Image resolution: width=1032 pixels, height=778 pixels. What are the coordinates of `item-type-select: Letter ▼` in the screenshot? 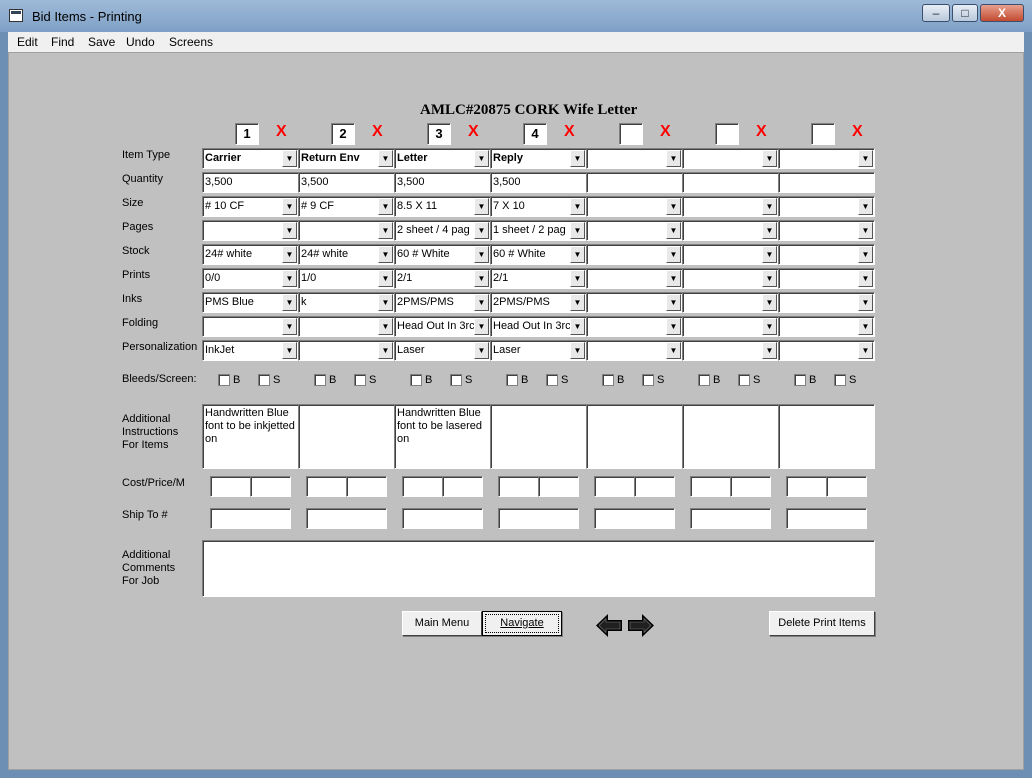 It's located at (442, 158).